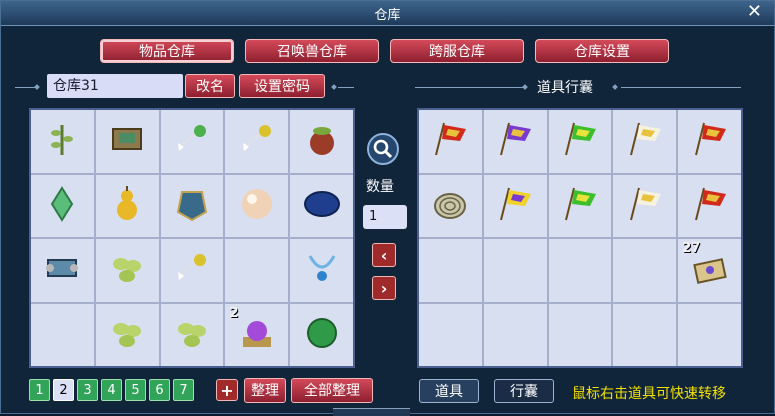 The width and height of the screenshot is (775, 416). Describe the element at coordinates (87, 390) in the screenshot. I see `page-button-3: 3` at that location.